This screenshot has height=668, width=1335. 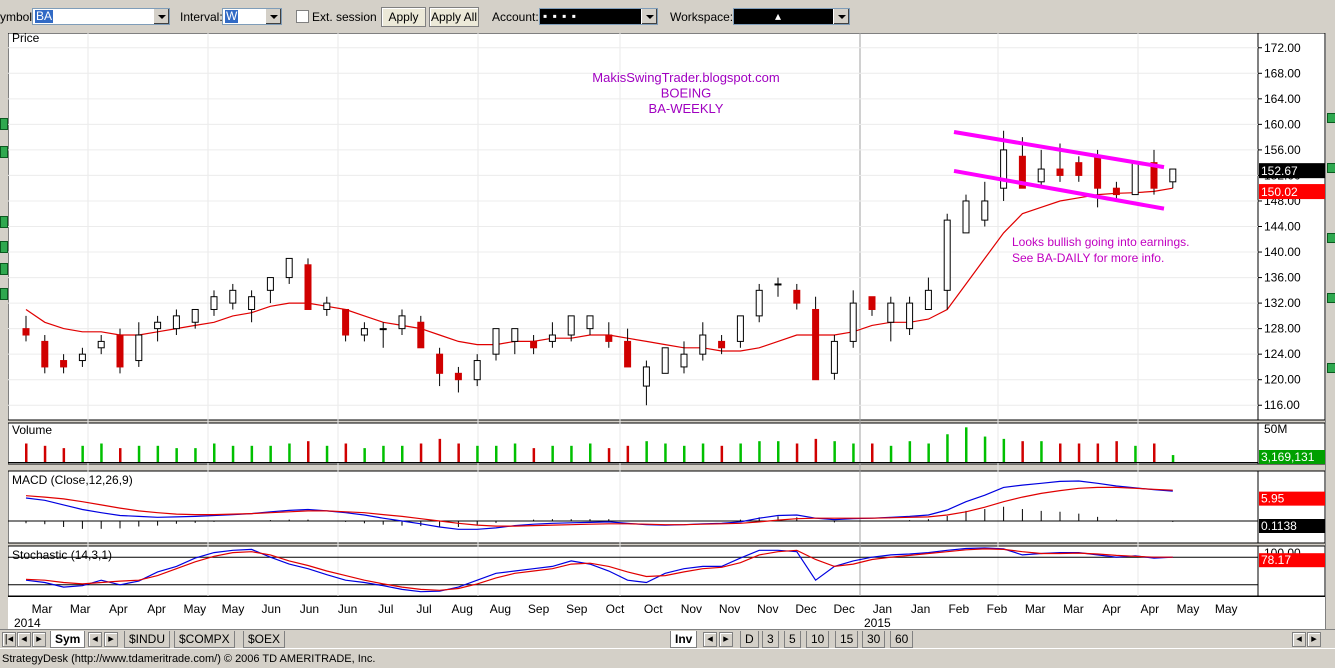 What do you see at coordinates (68, 639) in the screenshot?
I see `sym-tab: Sym` at bounding box center [68, 639].